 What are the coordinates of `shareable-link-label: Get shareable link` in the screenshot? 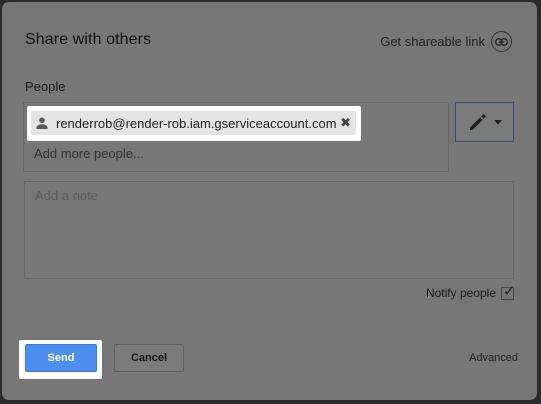 It's located at (432, 41).